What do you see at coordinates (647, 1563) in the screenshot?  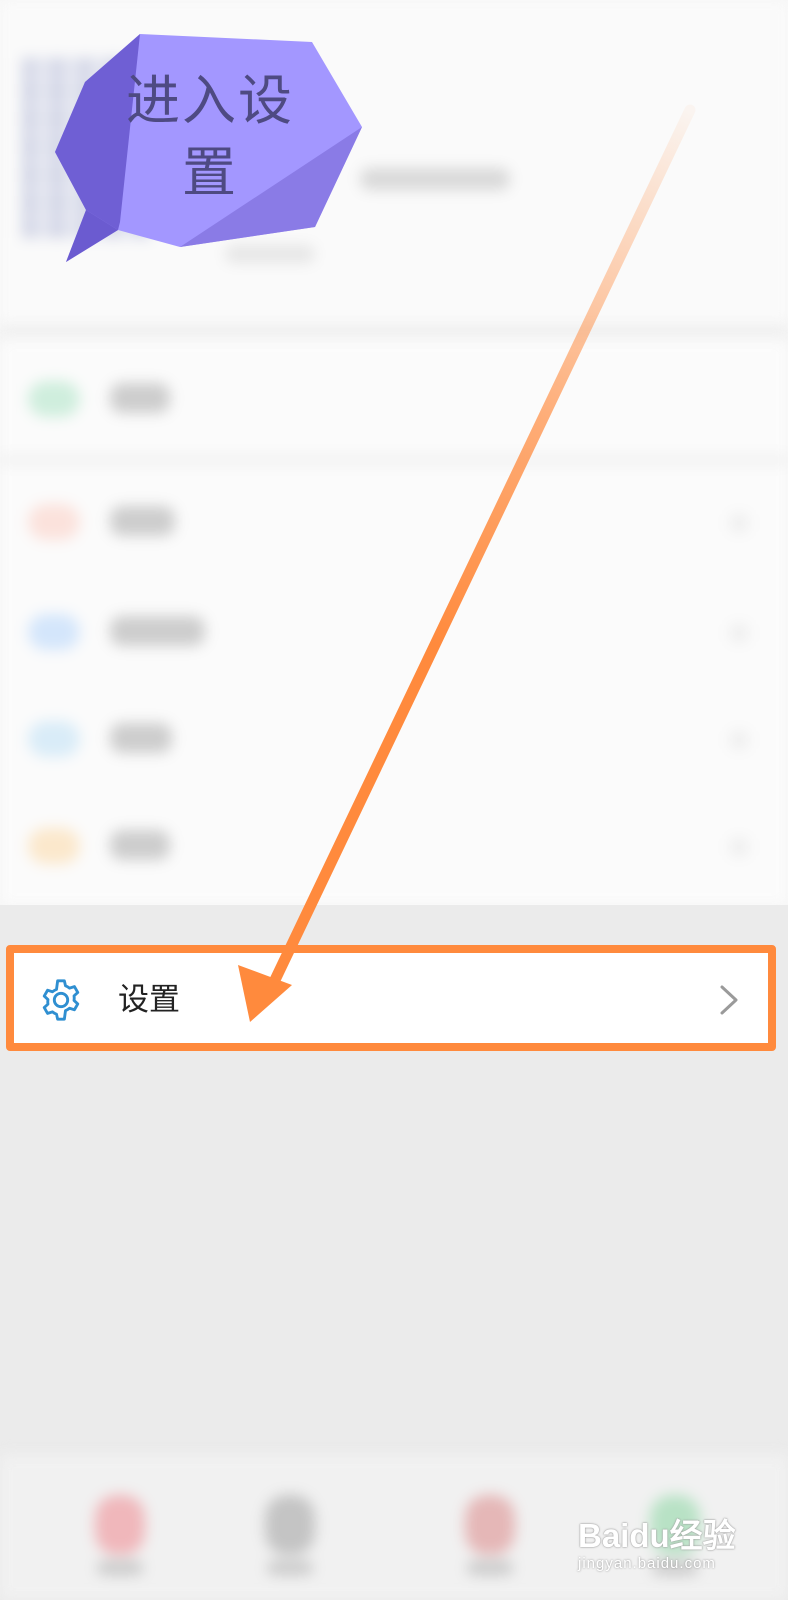 I see `watermark-url: jingyan.baidu.com` at bounding box center [647, 1563].